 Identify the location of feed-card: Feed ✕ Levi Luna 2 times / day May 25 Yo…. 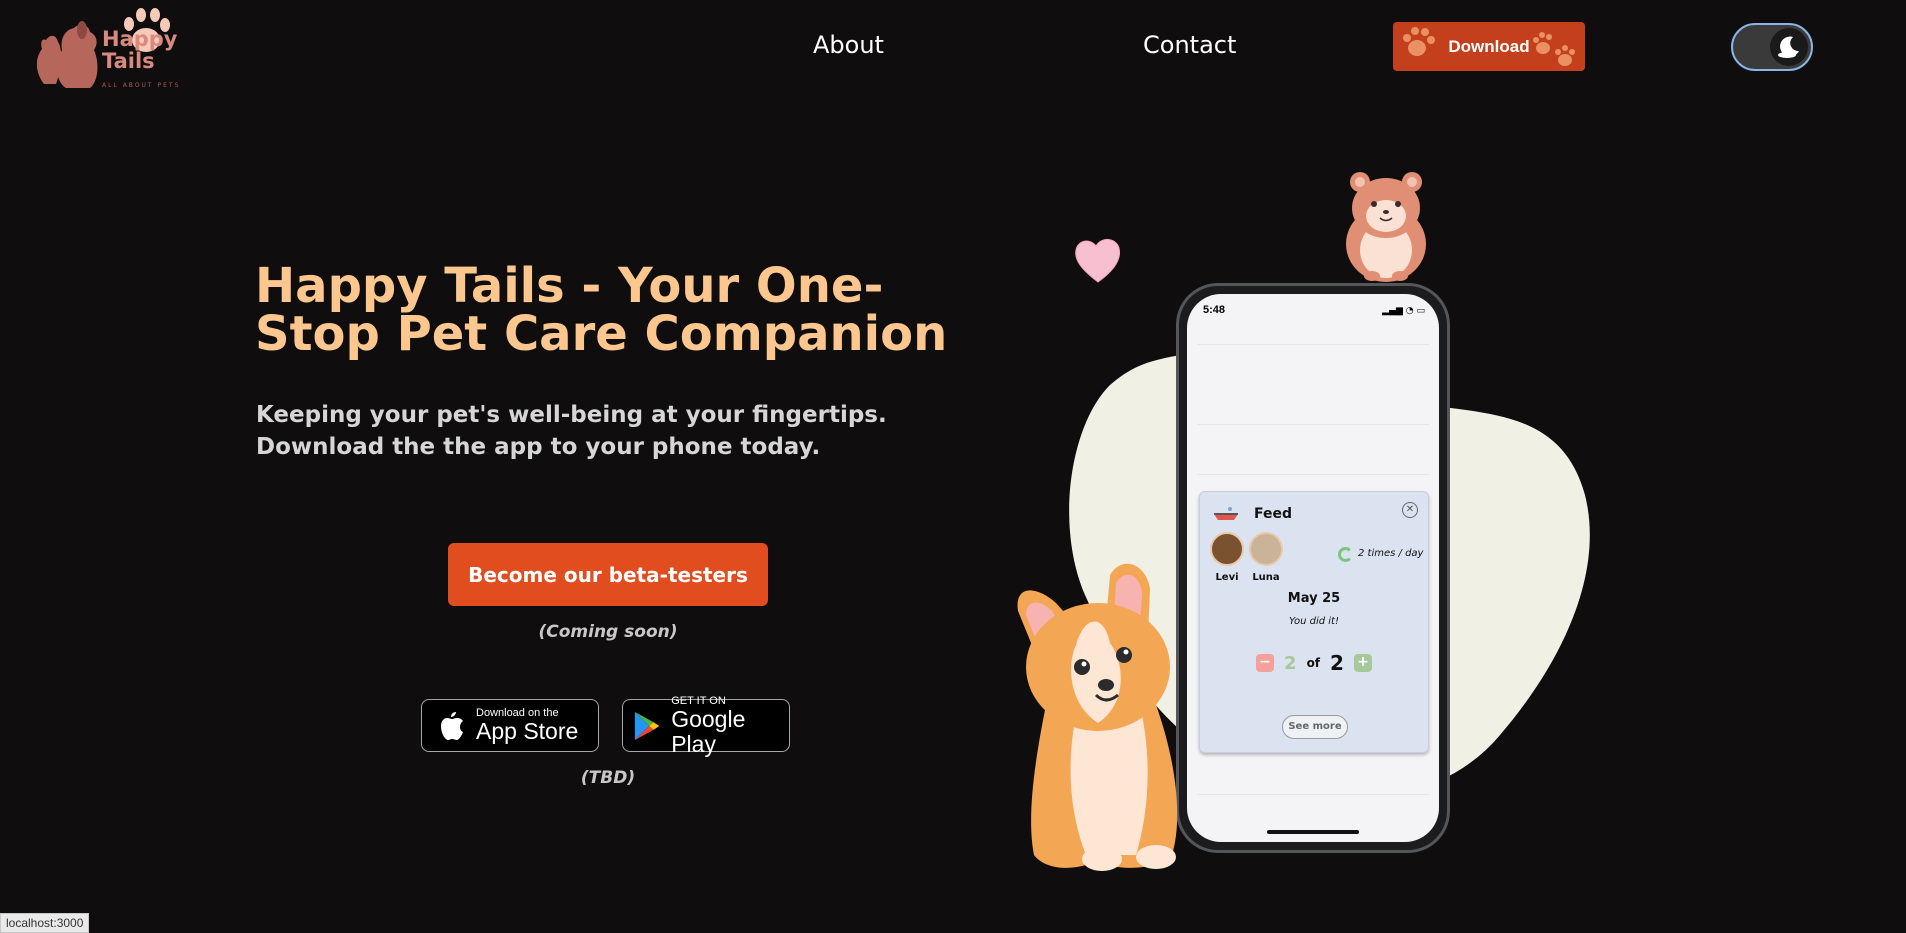
(1314, 622).